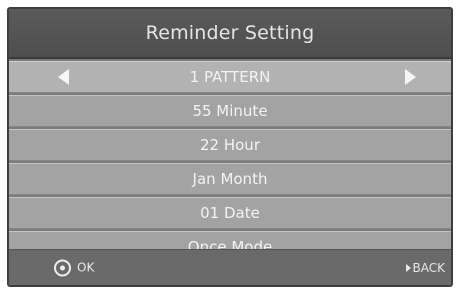  I want to click on minute-value: 55 Minute, so click(230, 111).